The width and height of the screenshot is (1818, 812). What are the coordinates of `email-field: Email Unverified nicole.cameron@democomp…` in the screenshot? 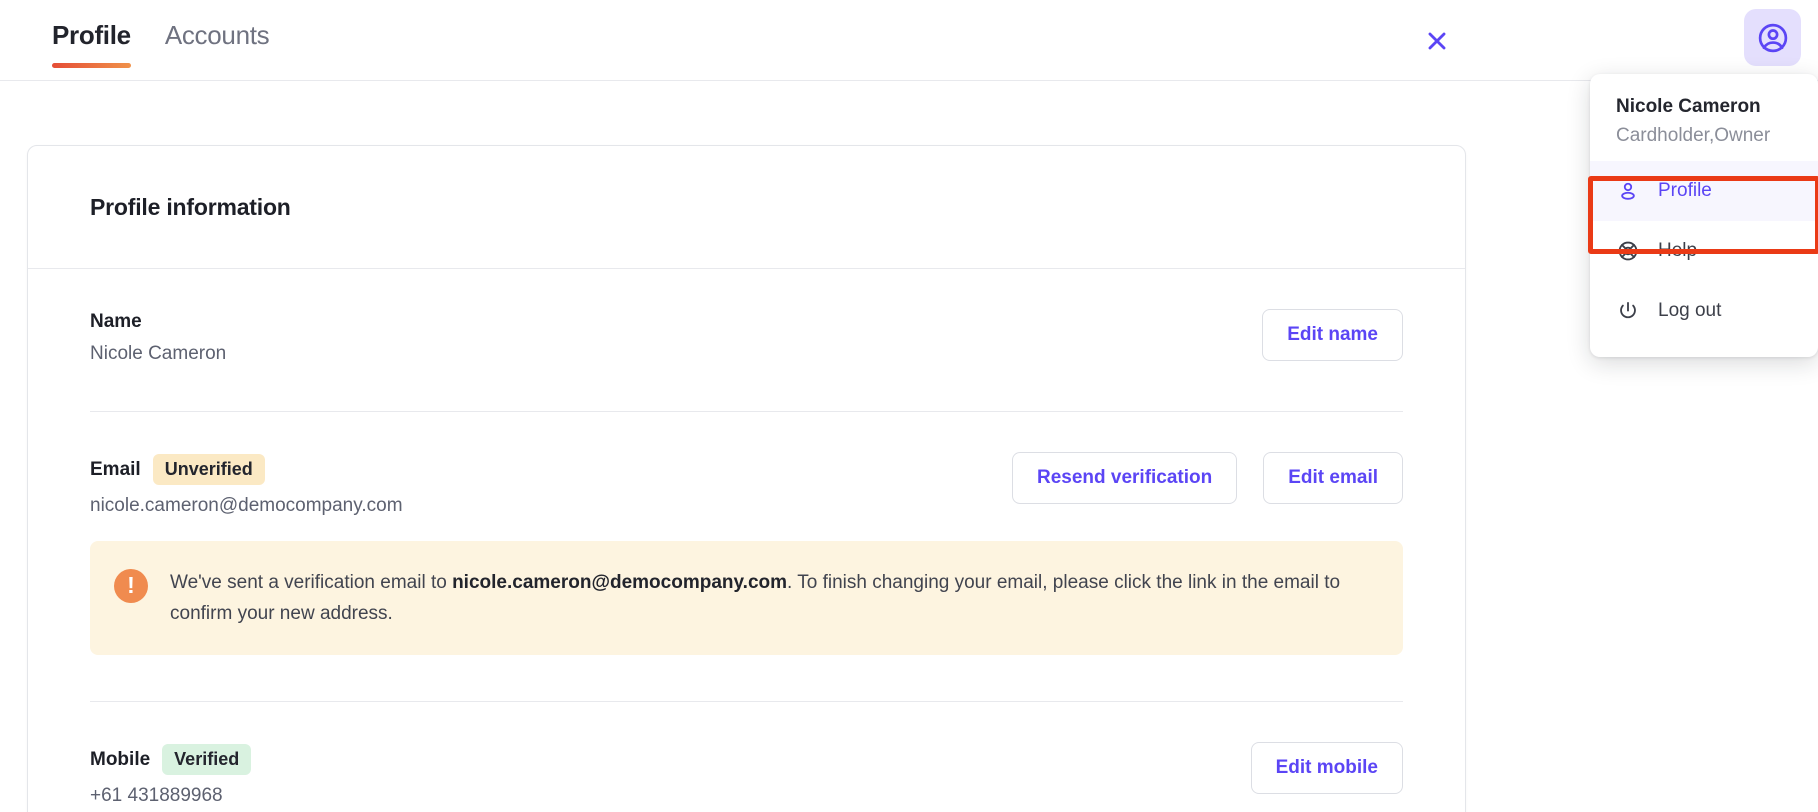 It's located at (246, 484).